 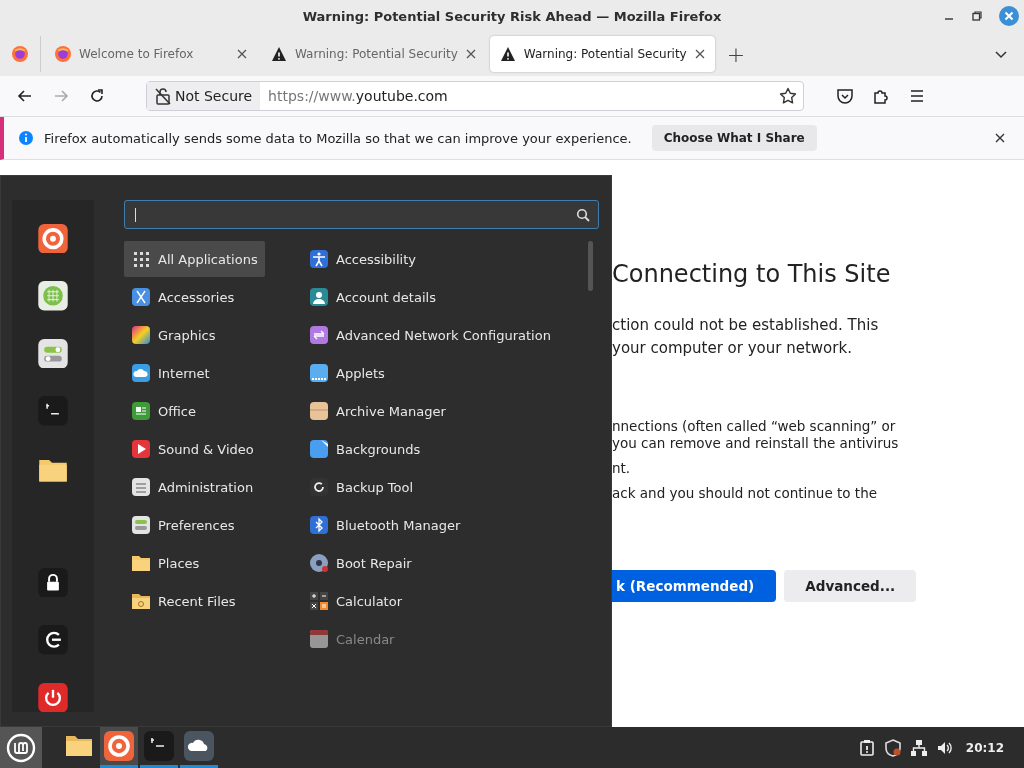 What do you see at coordinates (358, 96) in the screenshot?
I see `url-text: https://www.youtube.com` at bounding box center [358, 96].